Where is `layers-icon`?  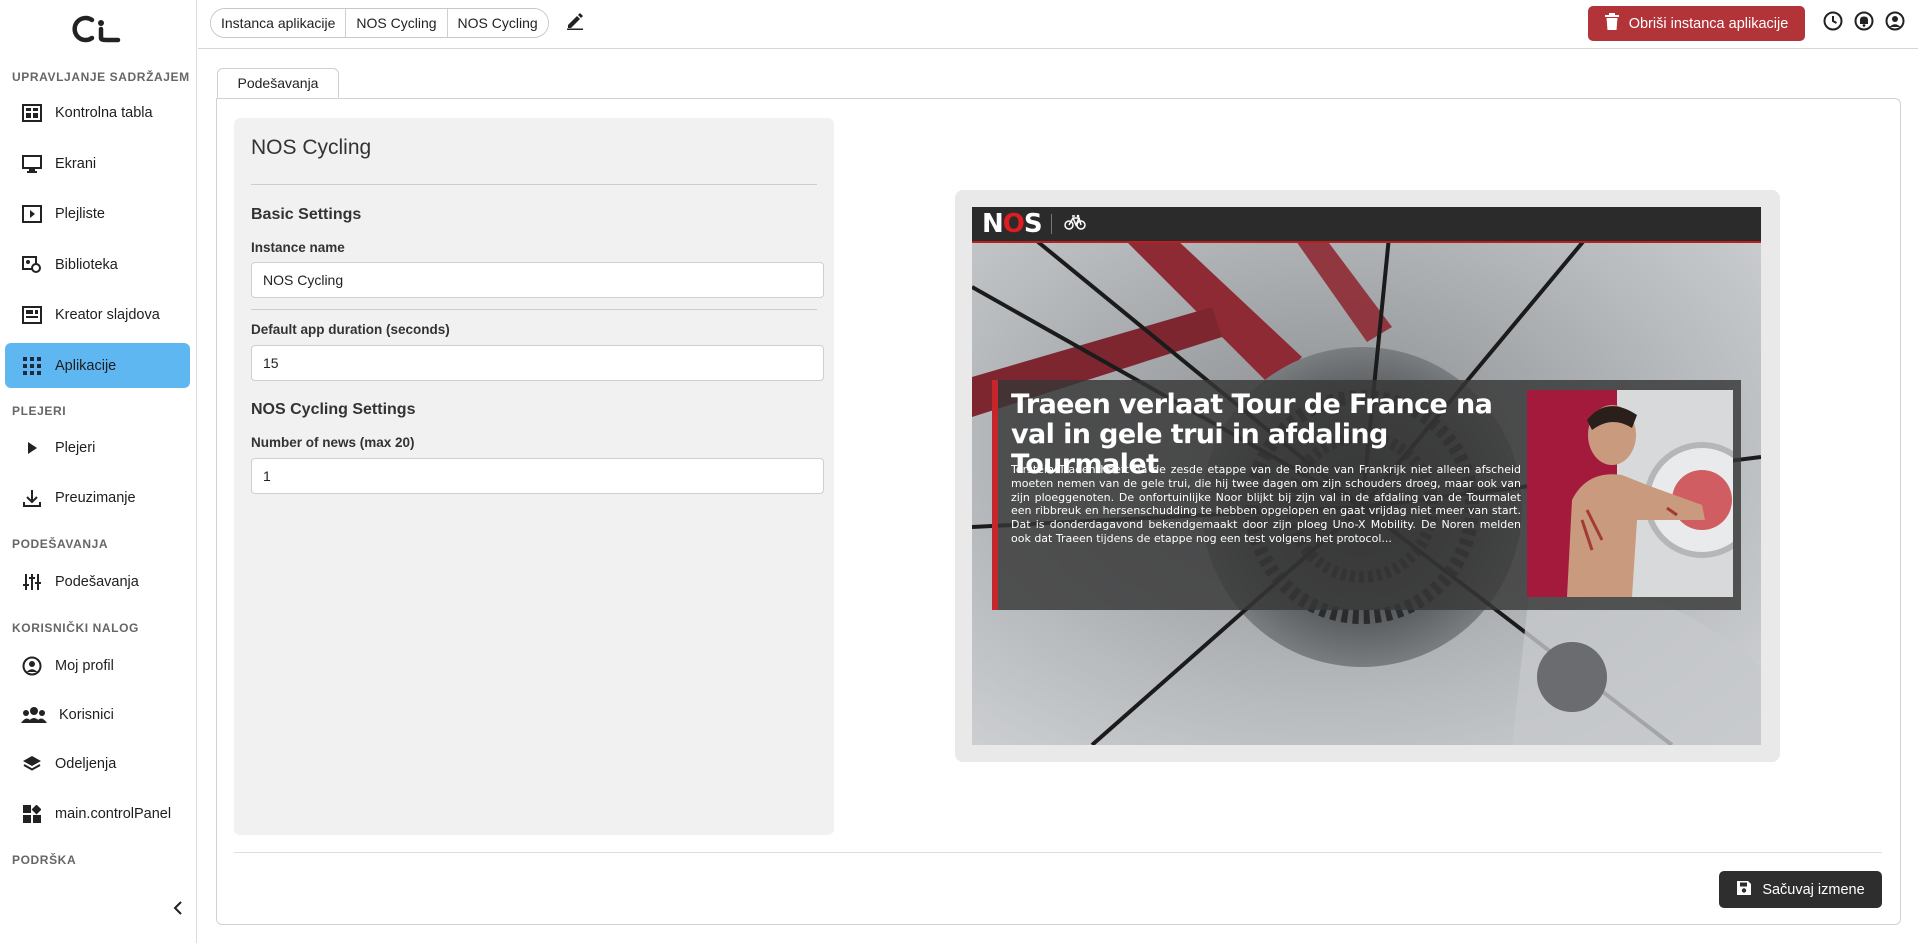
layers-icon is located at coordinates (32, 764).